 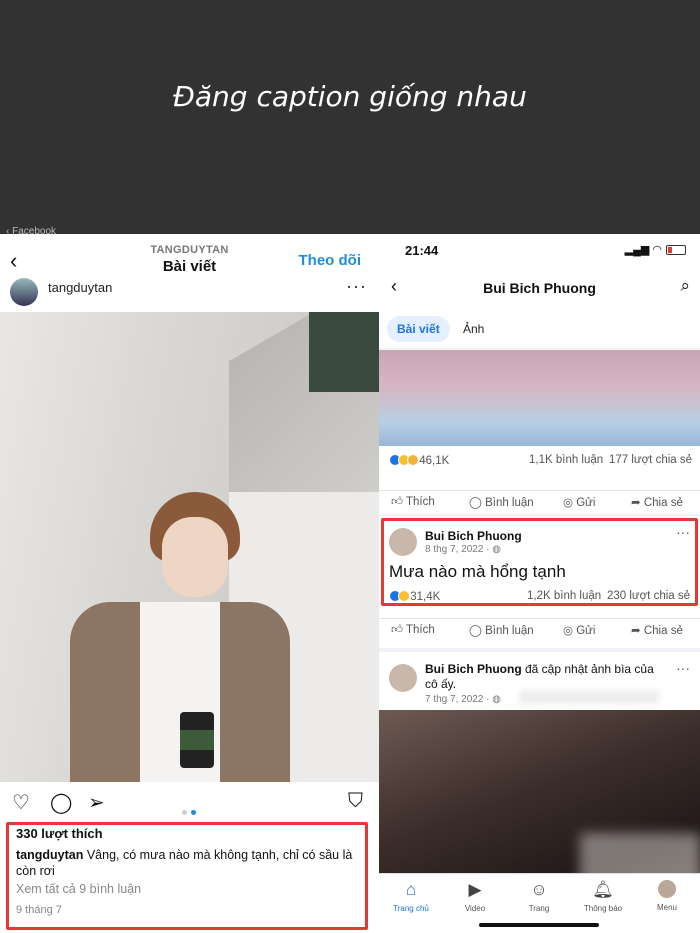 I want to click on nav-pages: ☺ Trang, so click(x=539, y=896).